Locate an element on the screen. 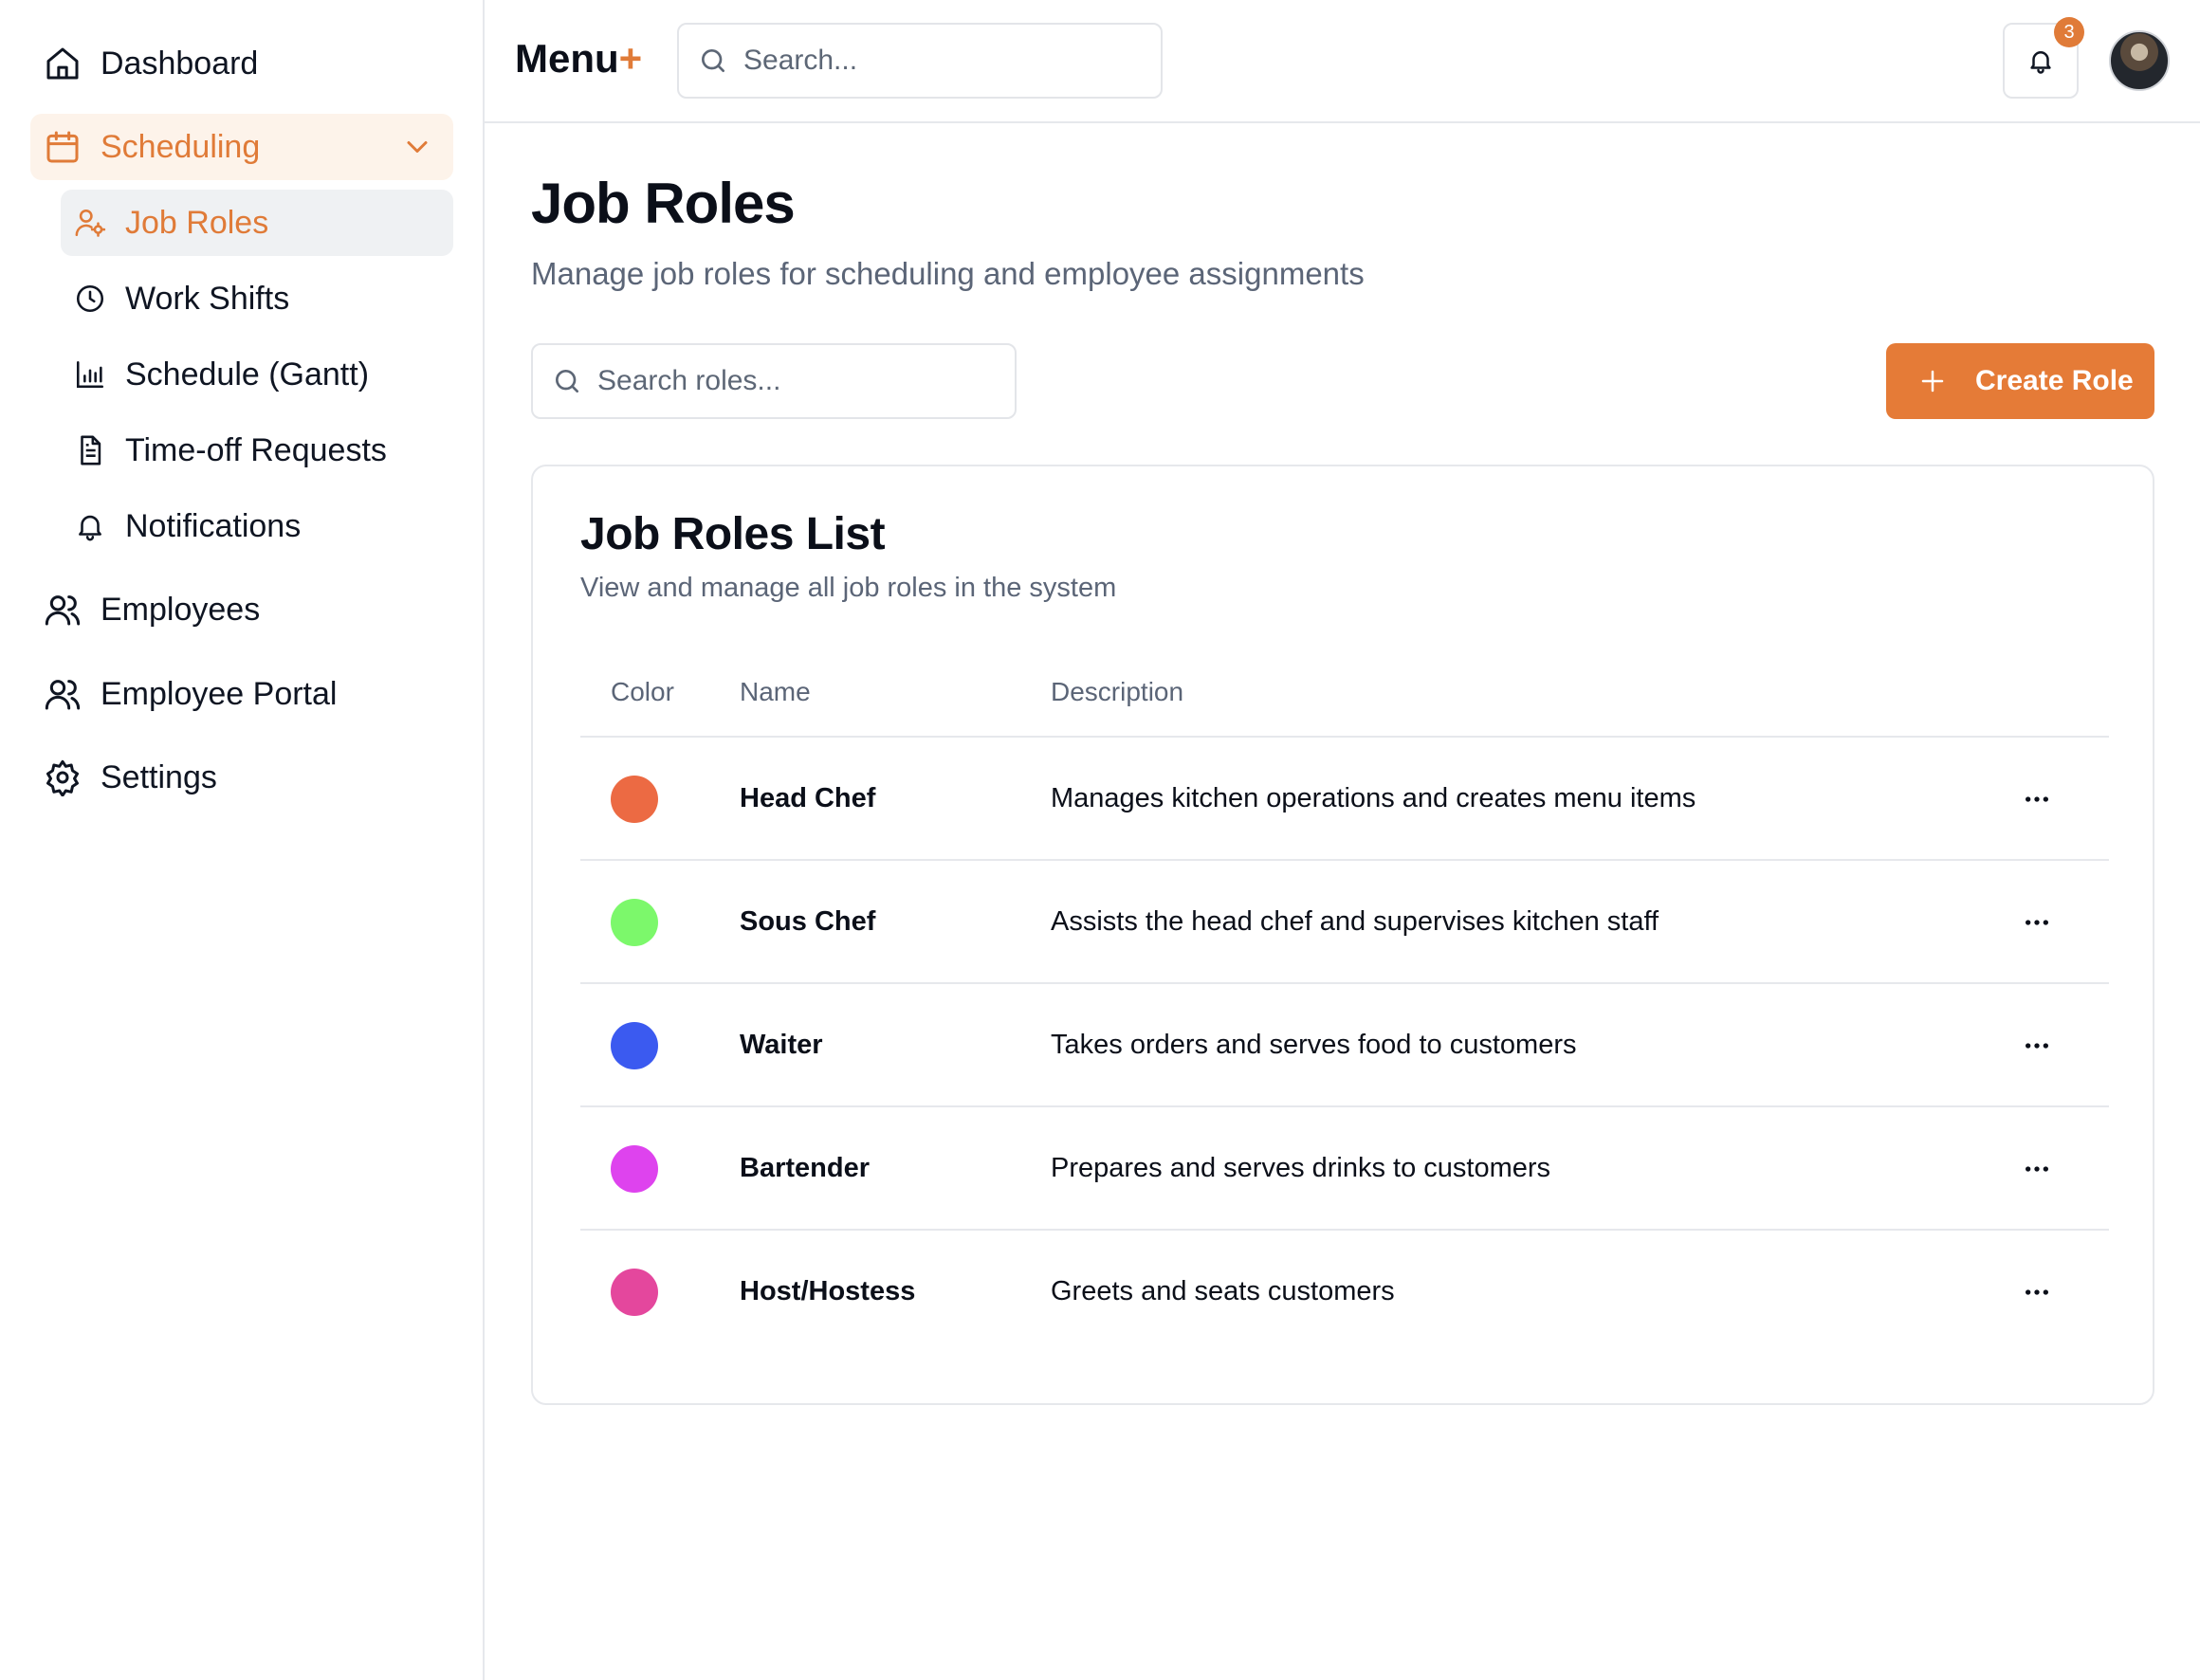  sidebar-item-notifications: Notifications is located at coordinates (257, 526).